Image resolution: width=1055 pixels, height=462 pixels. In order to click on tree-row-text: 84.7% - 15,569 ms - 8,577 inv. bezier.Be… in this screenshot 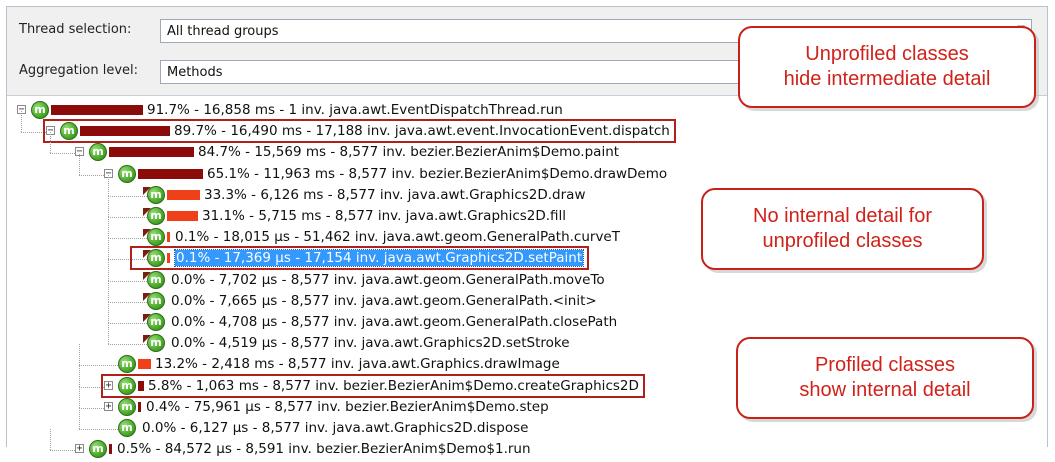, I will do `click(409, 152)`.